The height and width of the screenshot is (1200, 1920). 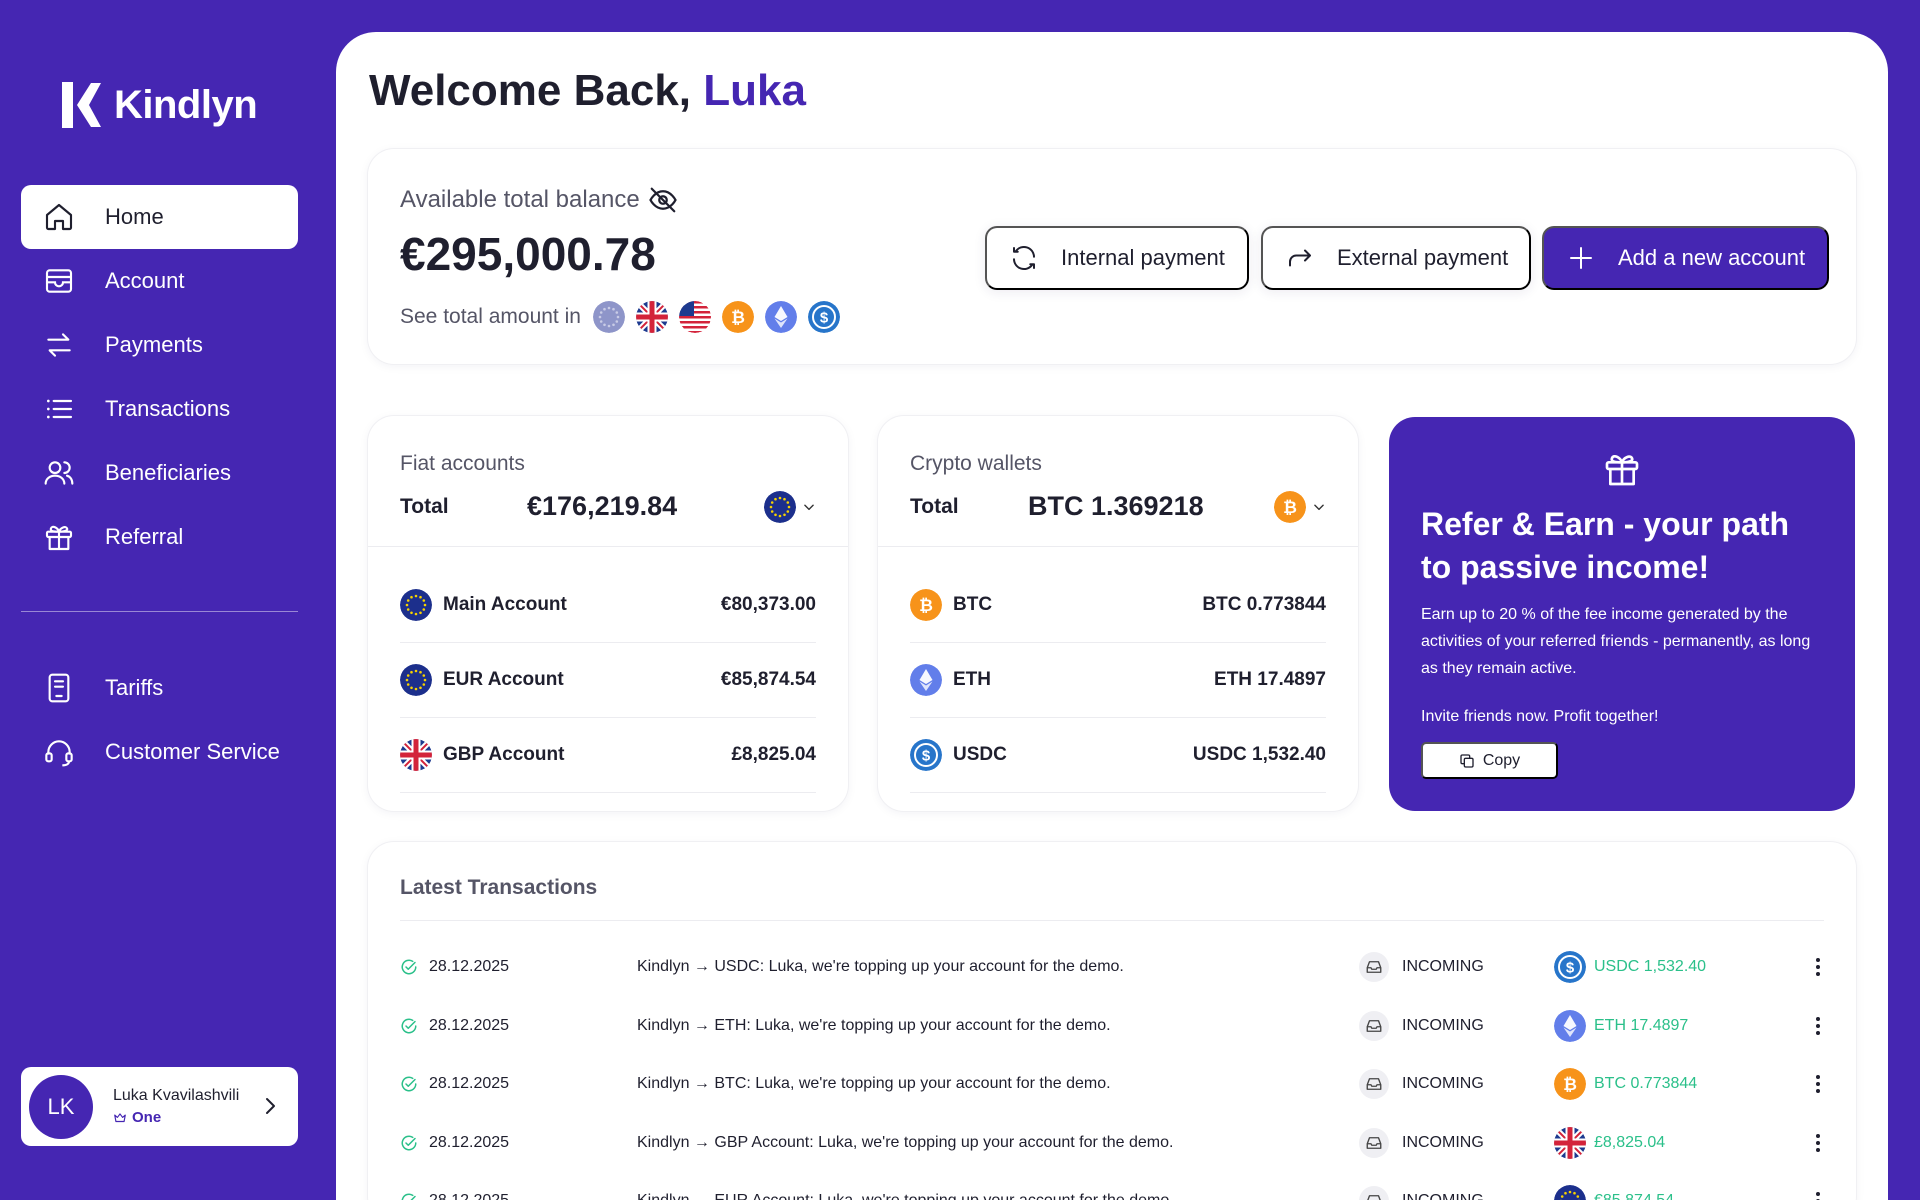 What do you see at coordinates (1118, 605) in the screenshot?
I see `wallet-row: BTC BTC 0.773844` at bounding box center [1118, 605].